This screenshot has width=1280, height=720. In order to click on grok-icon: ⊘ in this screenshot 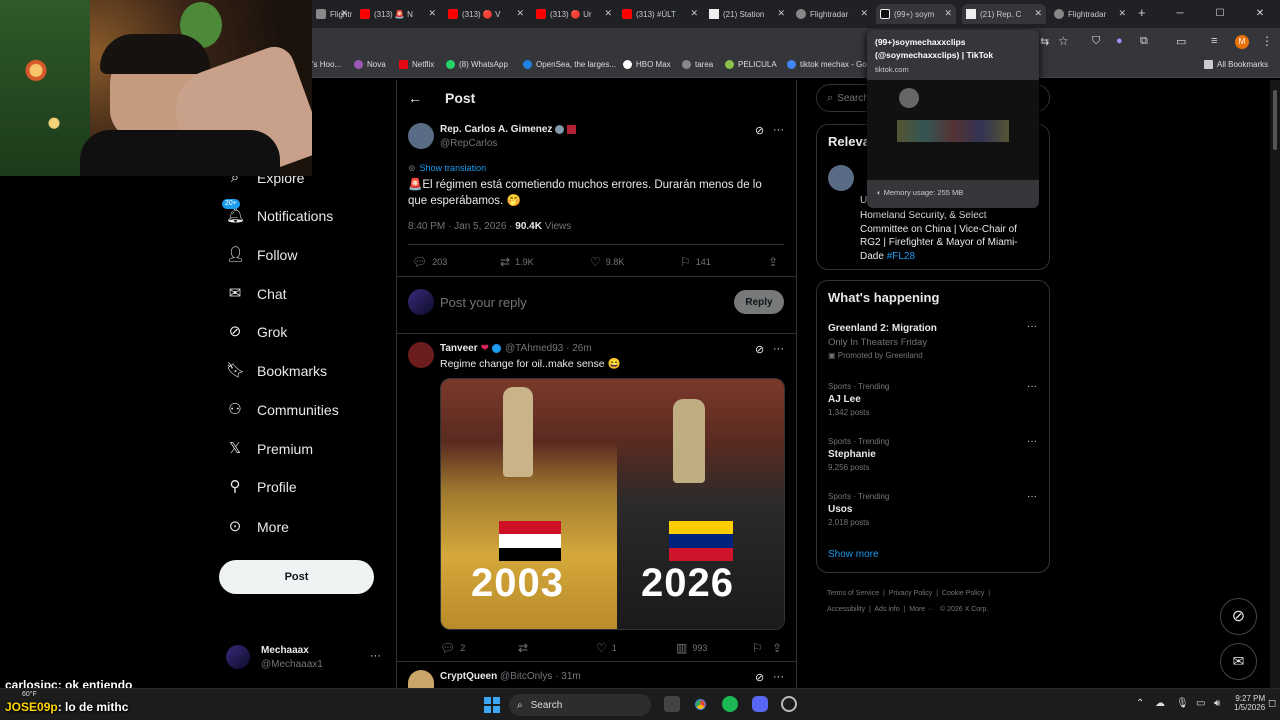, I will do `click(759, 349)`.